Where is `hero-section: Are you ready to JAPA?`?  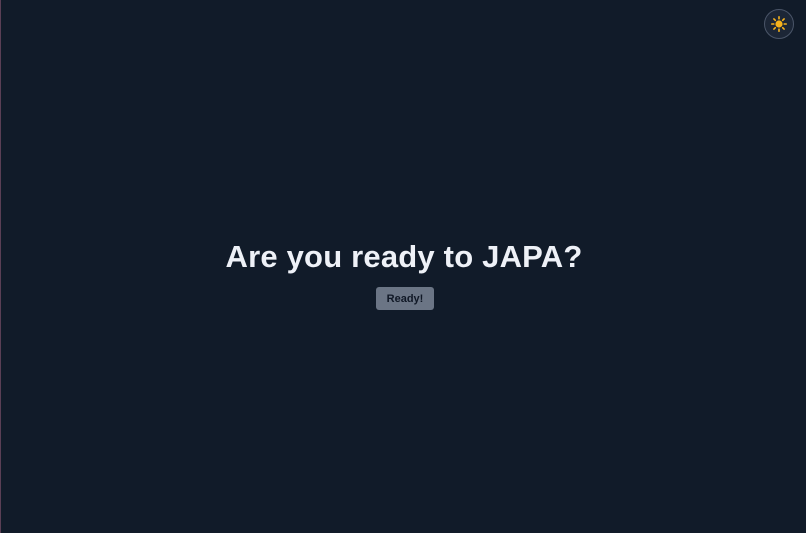 hero-section: Are you ready to JAPA? is located at coordinates (403, 257).